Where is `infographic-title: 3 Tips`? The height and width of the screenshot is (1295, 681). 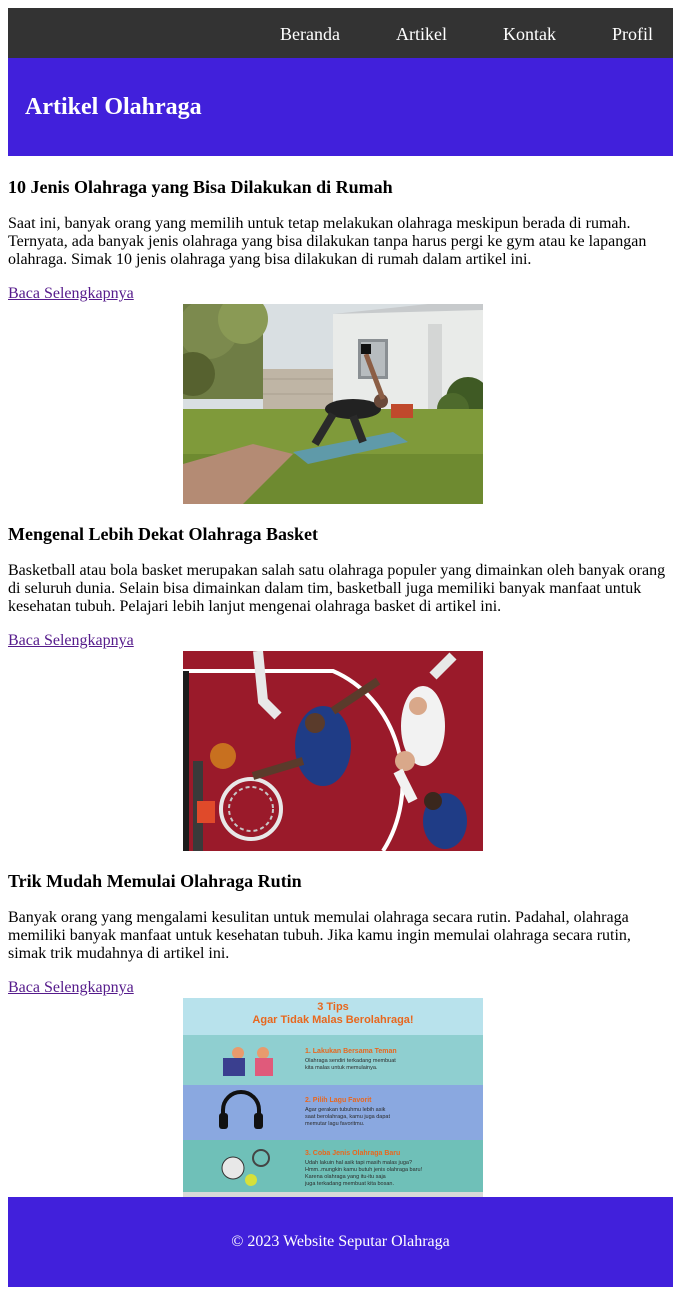
infographic-title: 3 Tips is located at coordinates (333, 1007).